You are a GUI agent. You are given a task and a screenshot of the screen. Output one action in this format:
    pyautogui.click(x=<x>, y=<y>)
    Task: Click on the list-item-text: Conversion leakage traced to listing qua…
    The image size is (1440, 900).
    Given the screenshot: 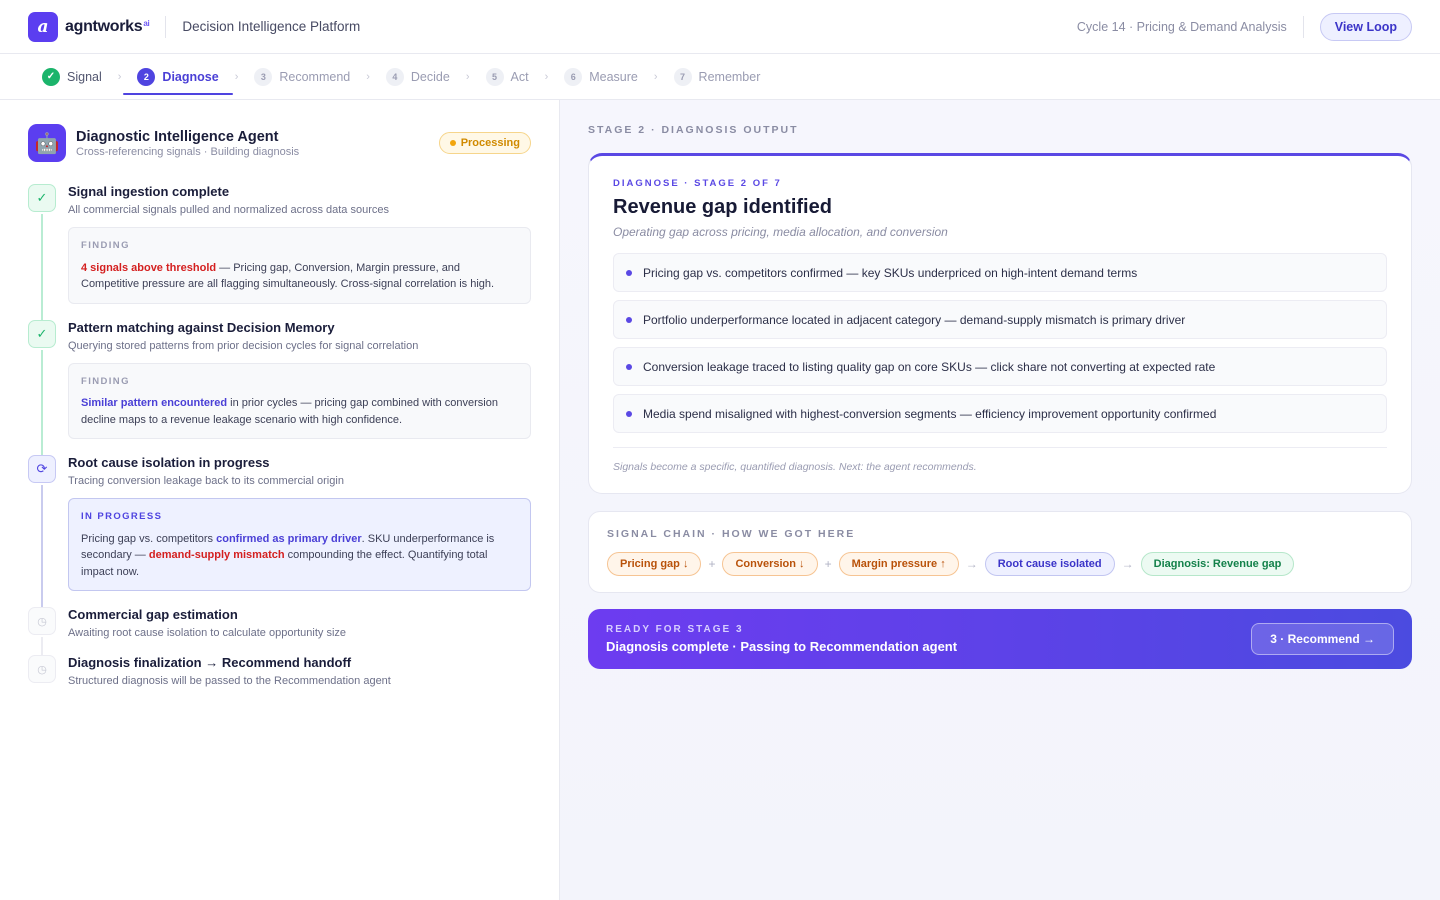 What is the action you would take?
    pyautogui.click(x=929, y=366)
    